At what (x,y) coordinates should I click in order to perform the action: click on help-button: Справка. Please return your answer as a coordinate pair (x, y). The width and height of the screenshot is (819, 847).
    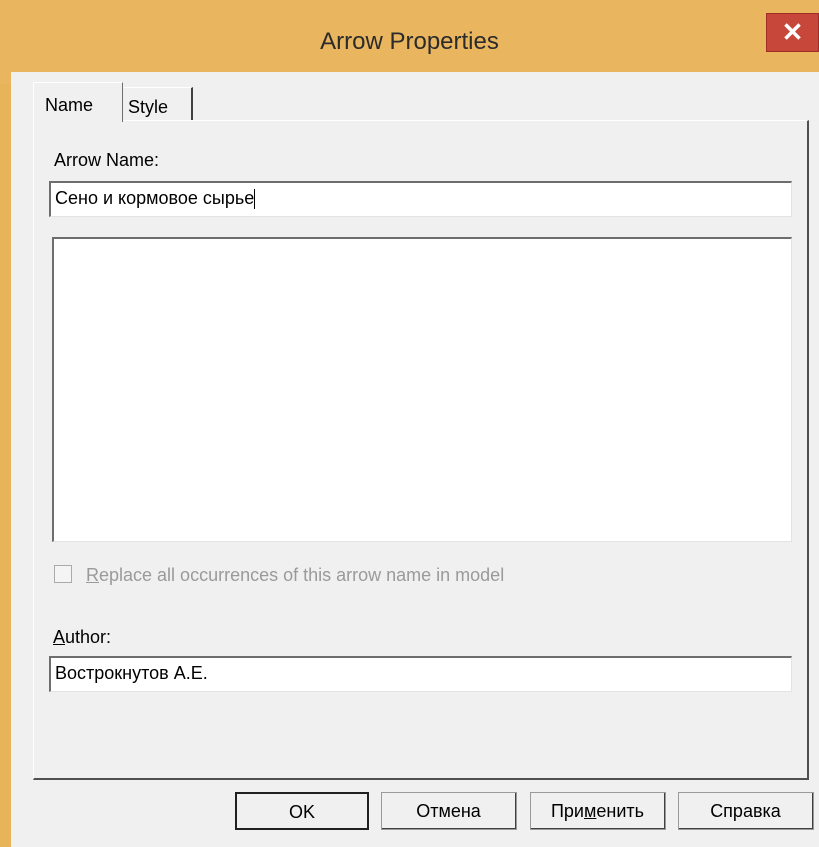
    Looking at the image, I should click on (746, 811).